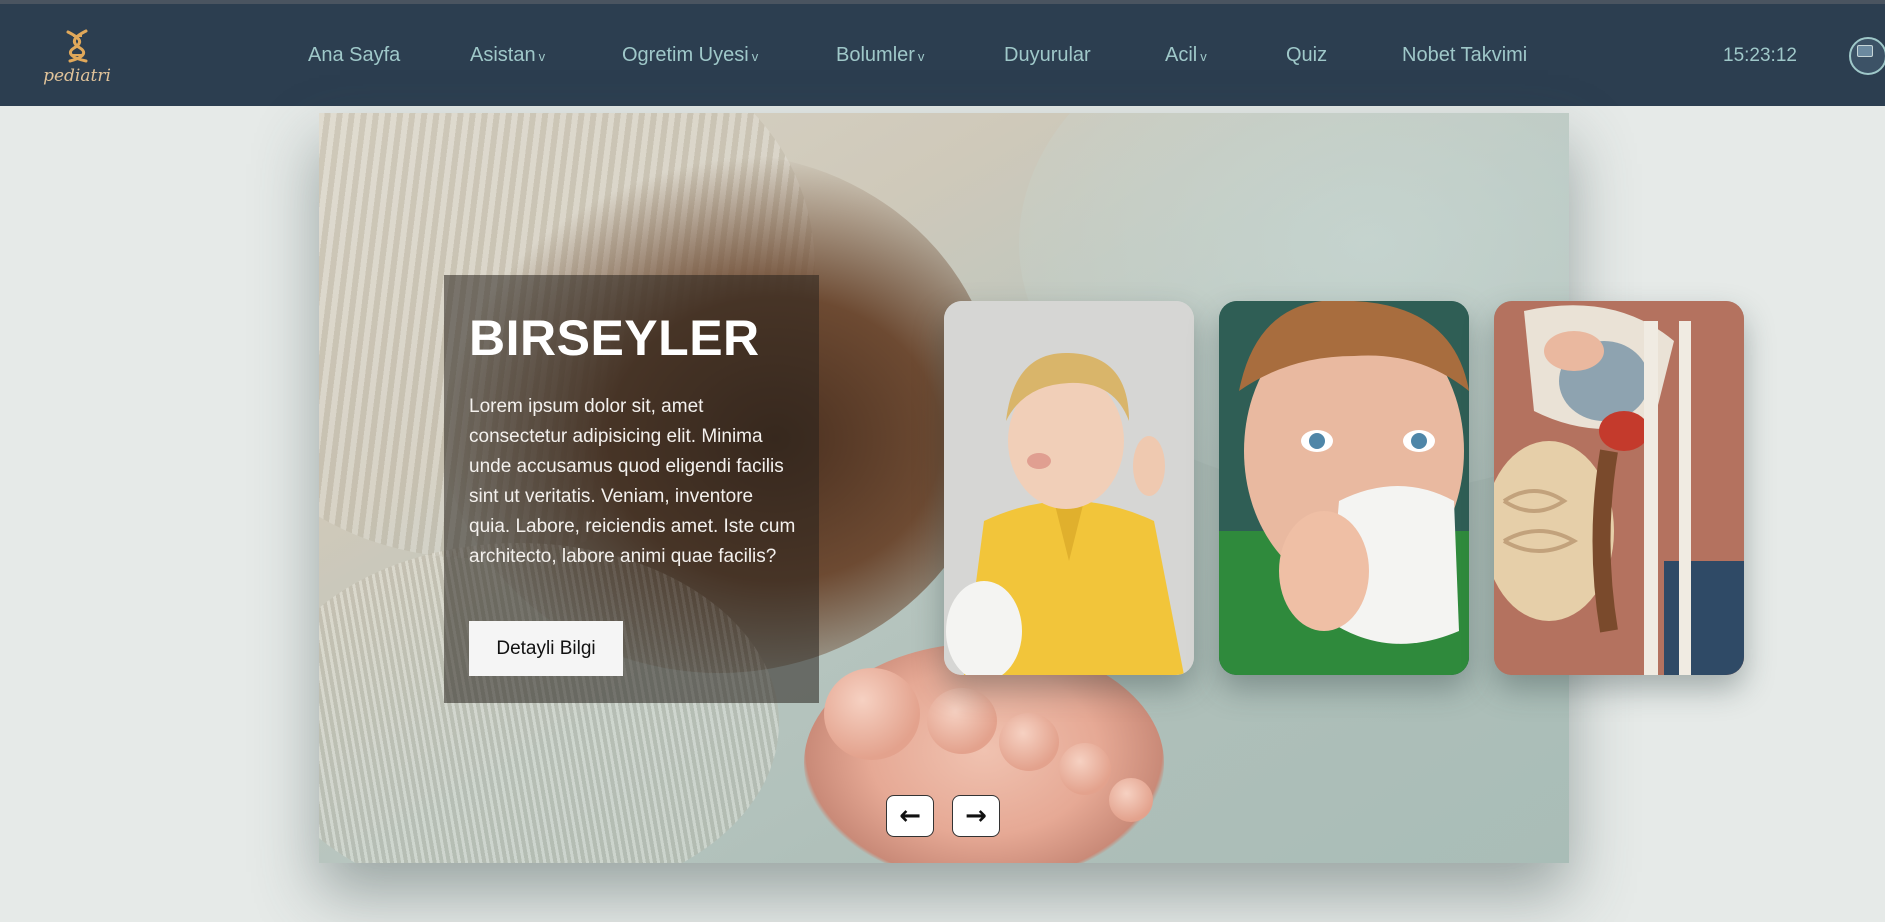 The image size is (1885, 922). I want to click on child-yellow-shirt-image, so click(1069, 488).